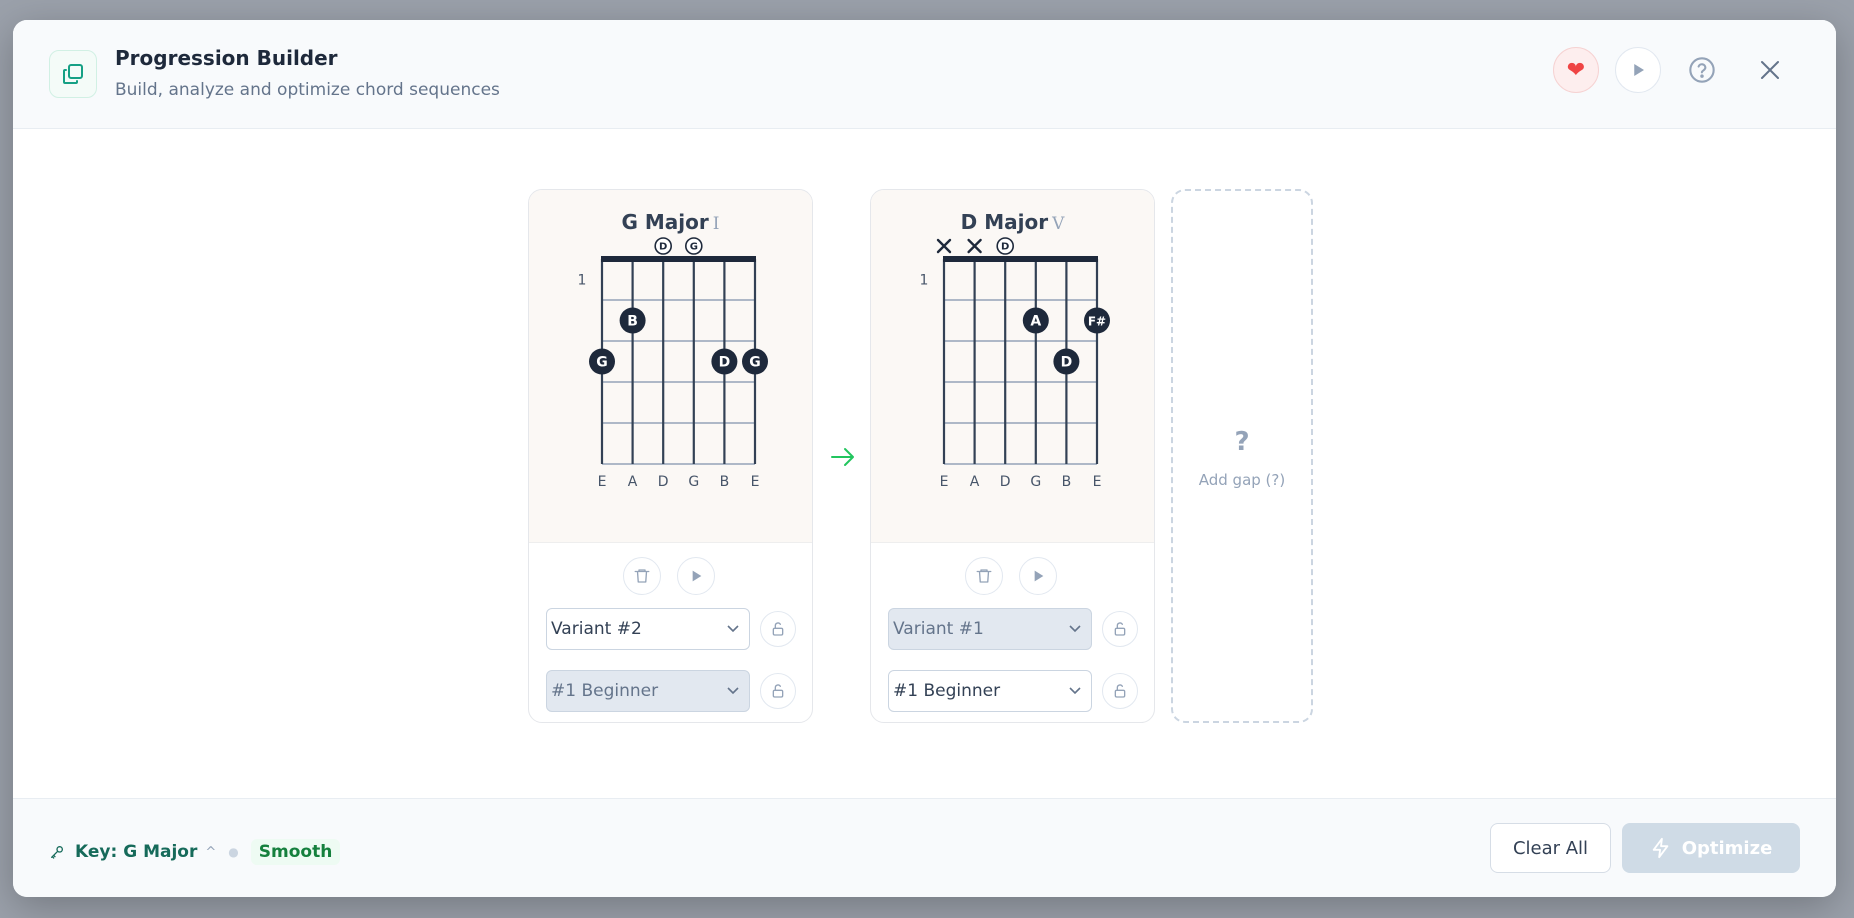 This screenshot has height=918, width=1854. What do you see at coordinates (1660, 848) in the screenshot?
I see `lightning-icon` at bounding box center [1660, 848].